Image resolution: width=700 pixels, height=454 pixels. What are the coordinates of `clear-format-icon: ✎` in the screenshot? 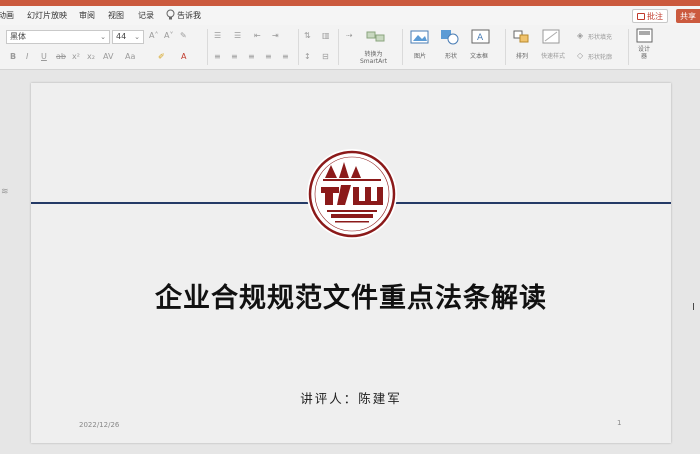 It's located at (183, 36).